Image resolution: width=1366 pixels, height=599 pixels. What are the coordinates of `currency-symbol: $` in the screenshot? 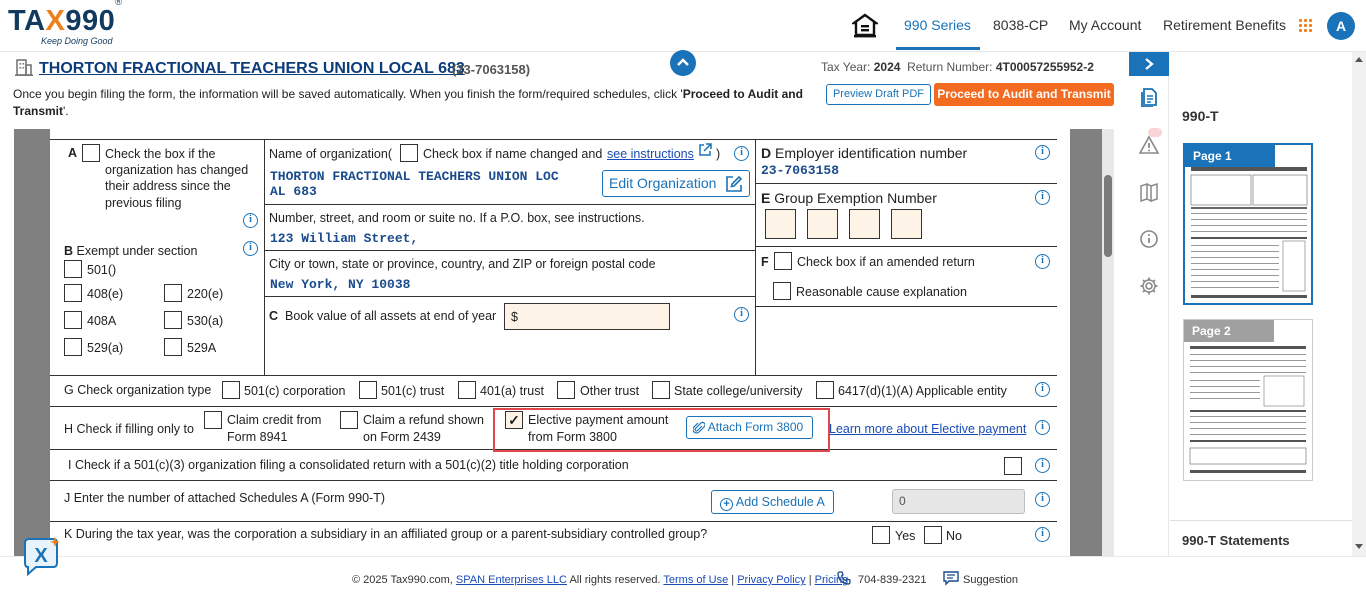 It's located at (514, 317).